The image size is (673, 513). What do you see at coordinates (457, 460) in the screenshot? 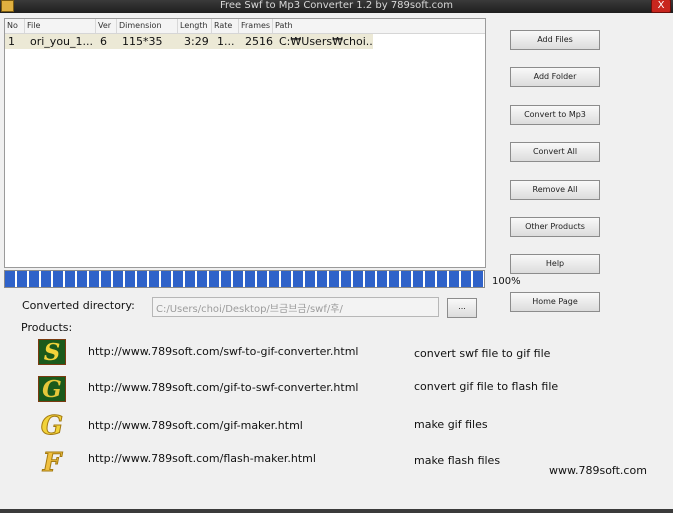
I see `product-desc-flash-maker: make flash files` at bounding box center [457, 460].